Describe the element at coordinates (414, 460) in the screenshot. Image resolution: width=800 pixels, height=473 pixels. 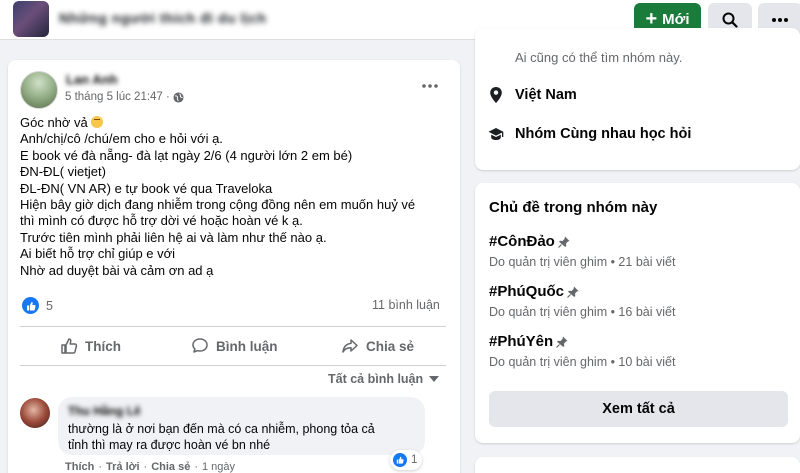
I see `comment-like-count: 1` at that location.